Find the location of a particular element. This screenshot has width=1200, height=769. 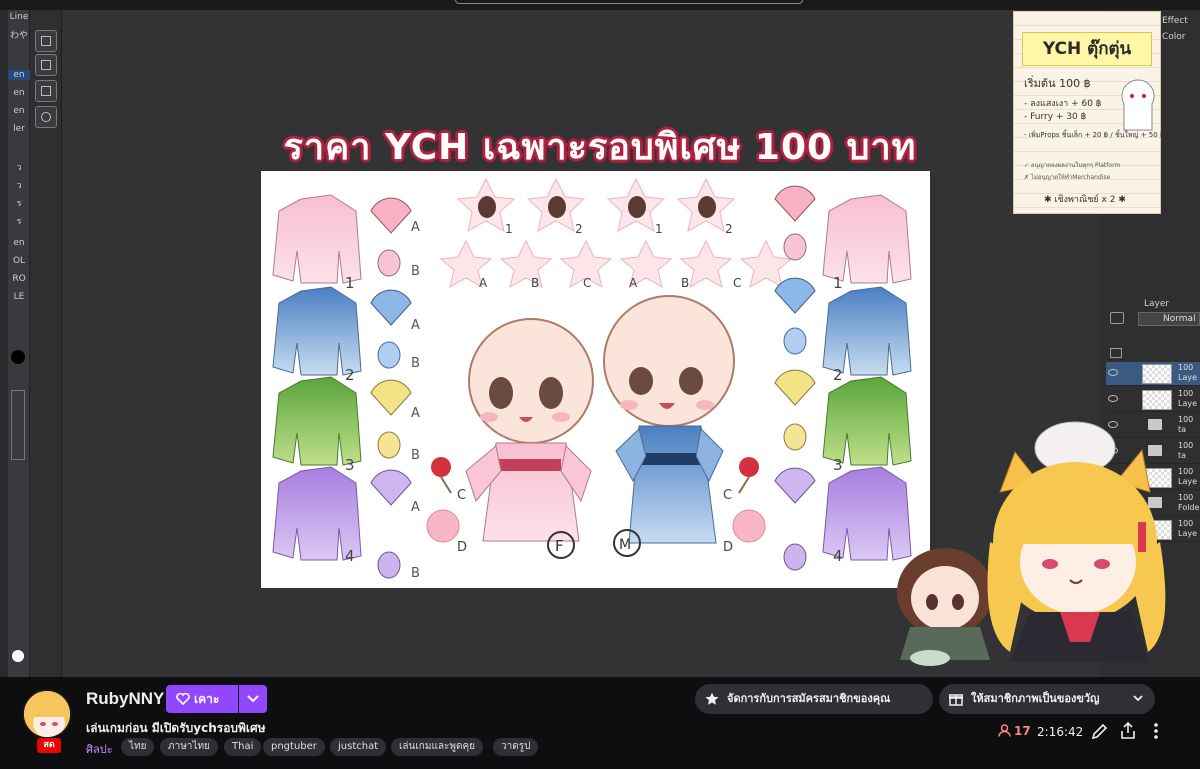

layer-opacity: 100 is located at coordinates (1186, 393).